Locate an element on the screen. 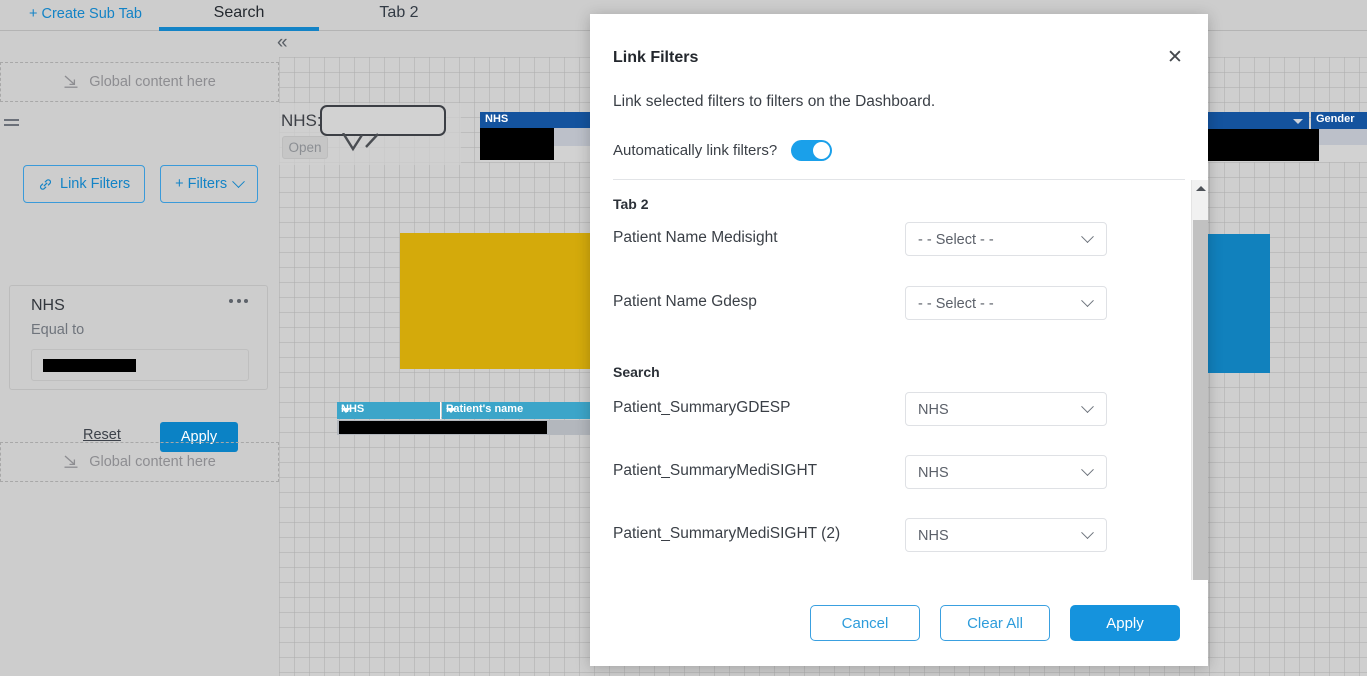  filter-row-label: Patient_SummaryMediSIGHT is located at coordinates (715, 470).